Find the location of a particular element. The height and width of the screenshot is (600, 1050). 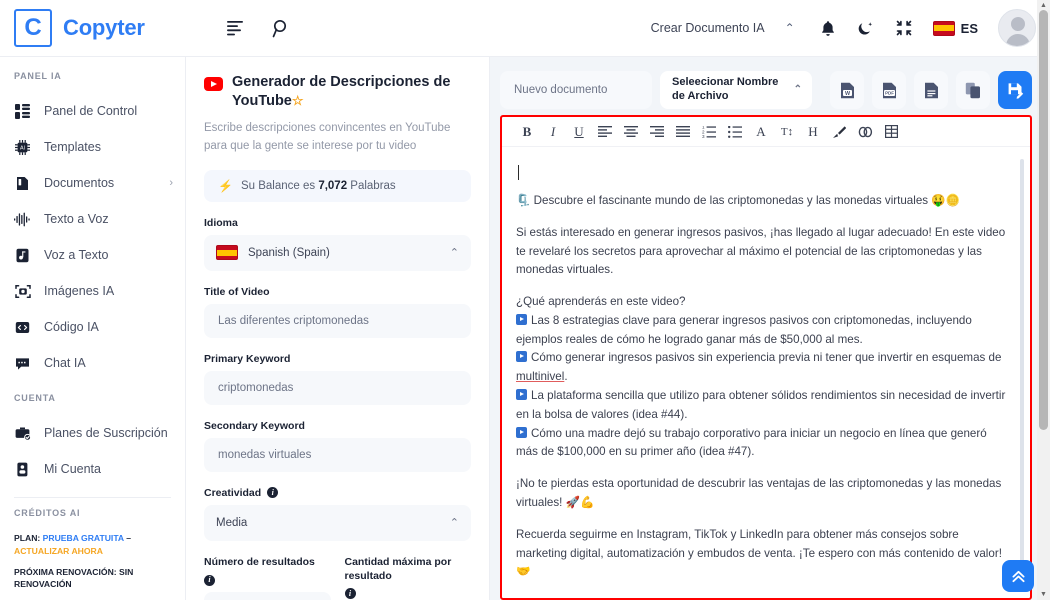

chevron-right-icon: › is located at coordinates (171, 183).